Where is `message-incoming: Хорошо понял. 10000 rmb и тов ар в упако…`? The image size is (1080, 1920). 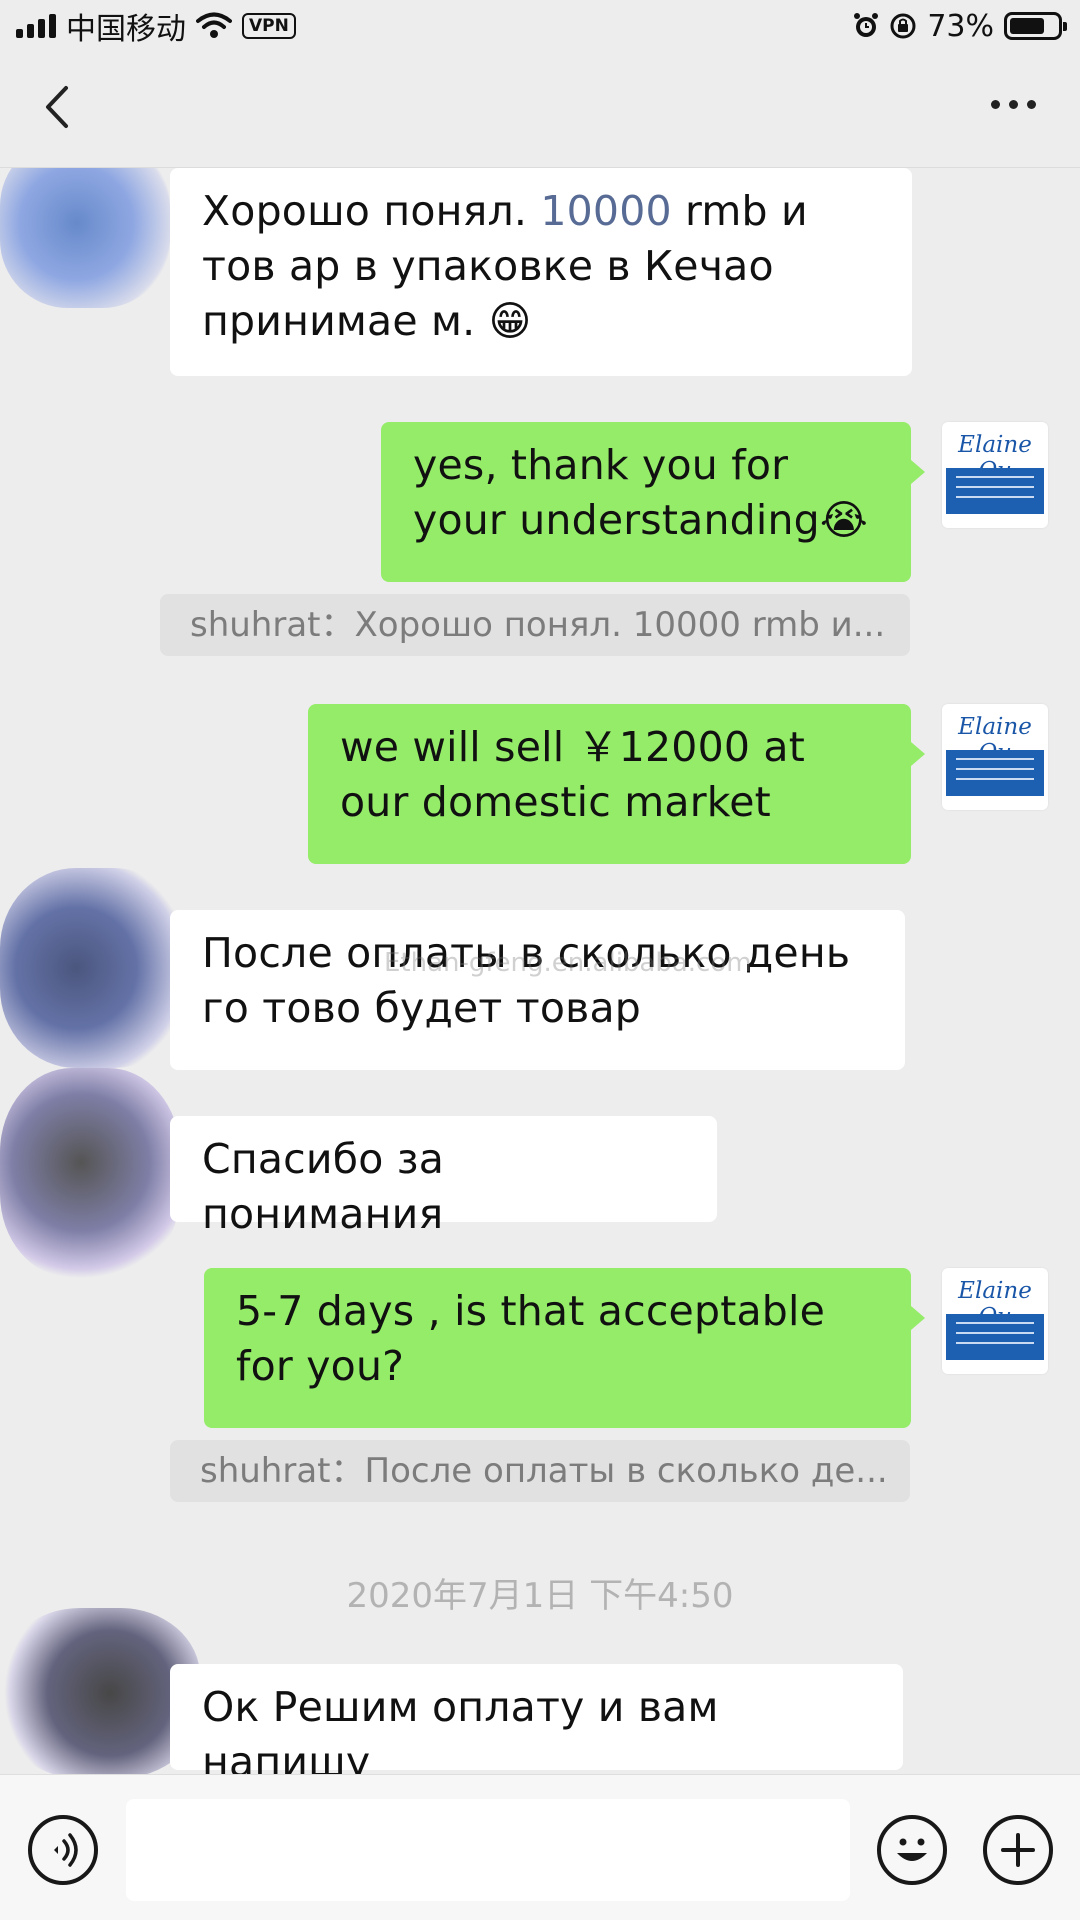
message-incoming: Хорошо понял. 10000 rmb и тов ар в упако… is located at coordinates (541, 272).